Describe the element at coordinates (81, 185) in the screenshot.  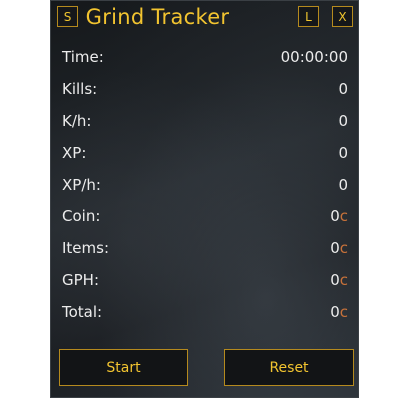
I see `stat-label: XP/h:` at that location.